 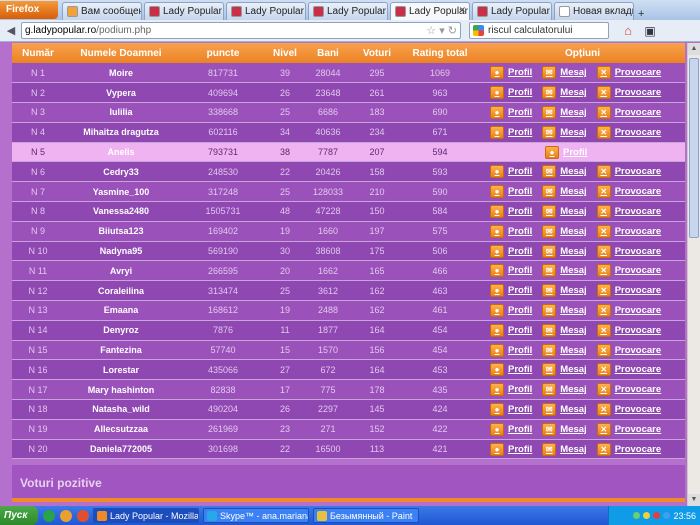 I want to click on browser-tab: Вам сообщение!, so click(x=102, y=11).